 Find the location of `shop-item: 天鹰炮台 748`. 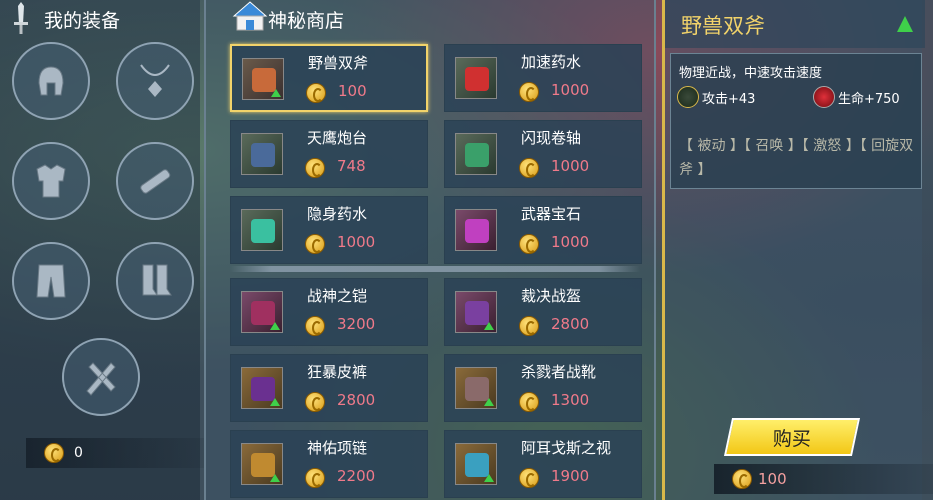

shop-item: 天鹰炮台 748 is located at coordinates (329, 154).